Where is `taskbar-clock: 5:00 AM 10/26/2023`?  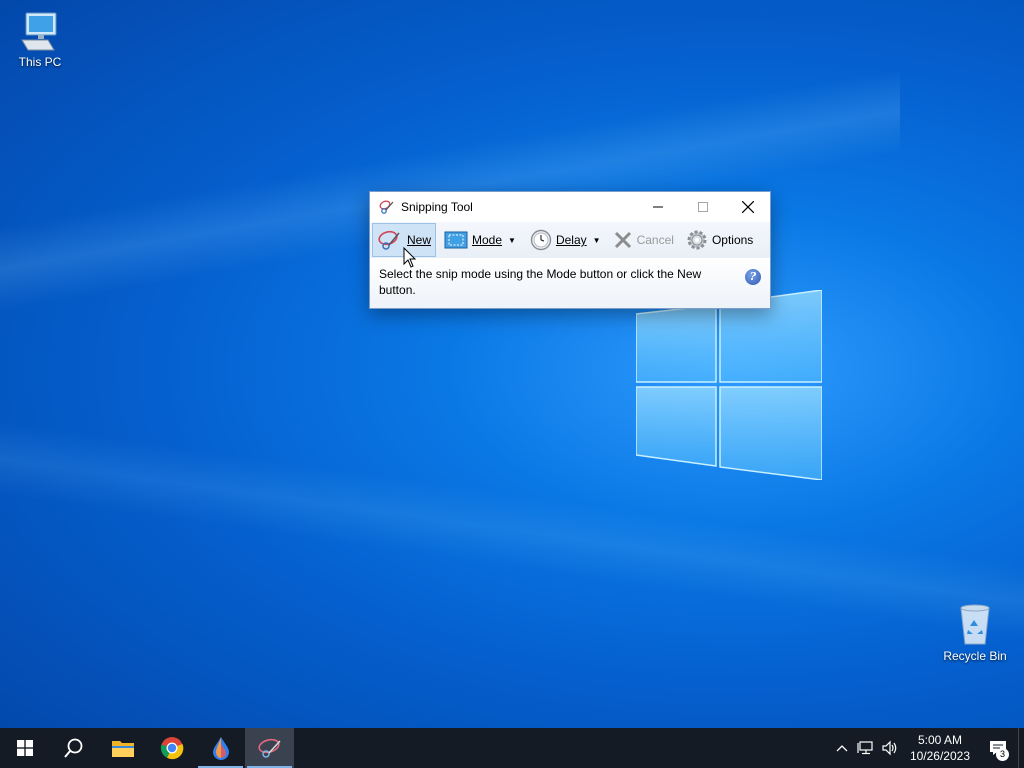
taskbar-clock: 5:00 AM 10/26/2023 is located at coordinates (940, 748).